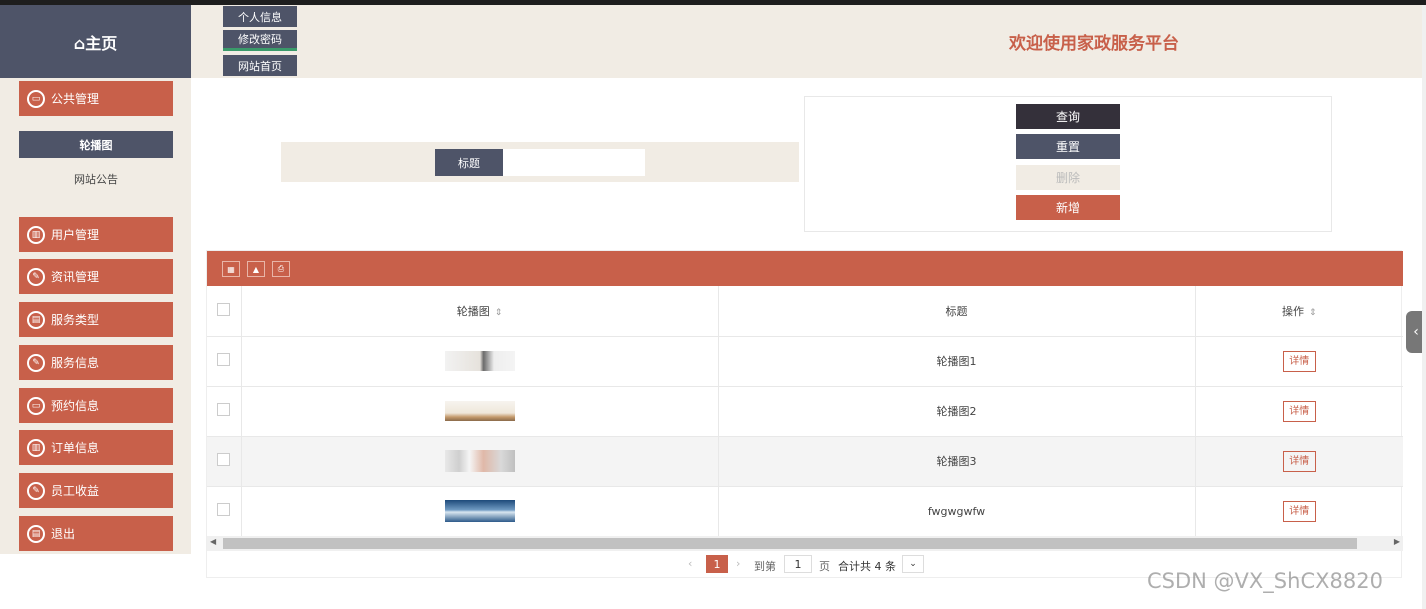  What do you see at coordinates (96, 447) in the screenshot?
I see `sidebar-item-orders: ▥ 订单信息` at bounding box center [96, 447].